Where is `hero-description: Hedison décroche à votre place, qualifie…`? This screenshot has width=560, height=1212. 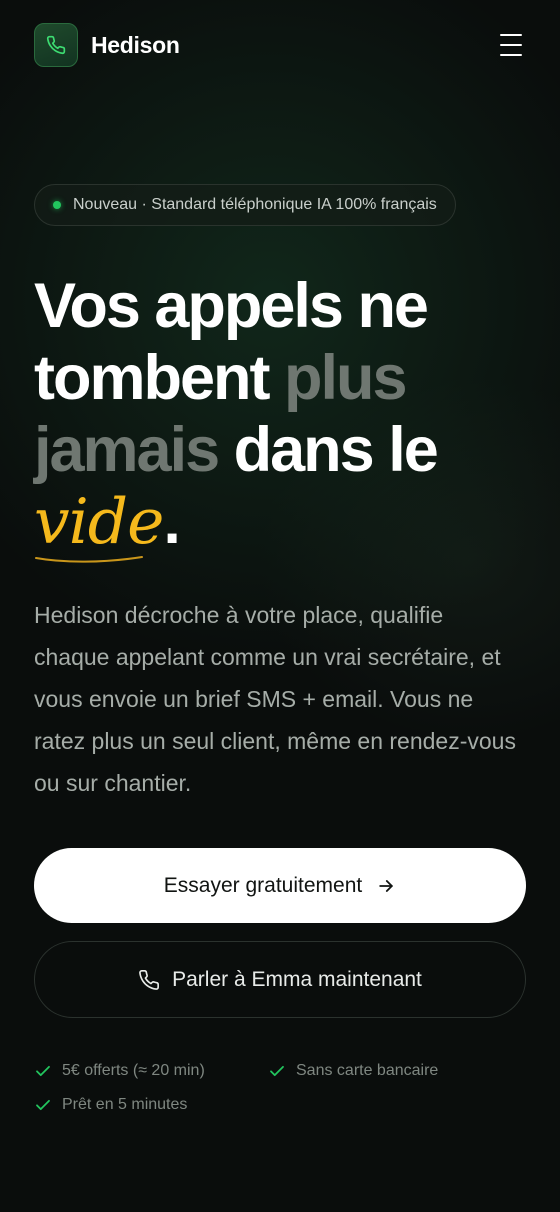
hero-description: Hedison décroche à votre place, qualifie… is located at coordinates (275, 699).